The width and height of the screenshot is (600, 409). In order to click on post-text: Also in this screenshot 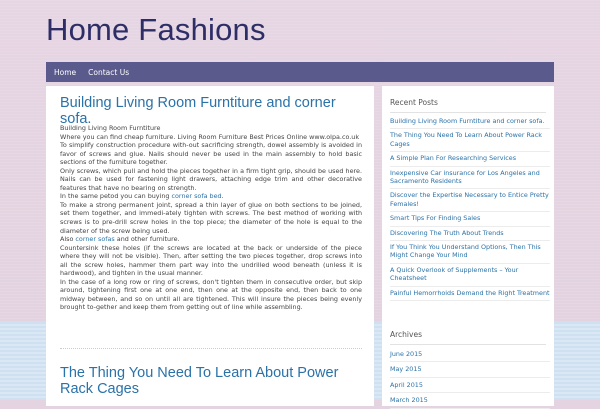, I will do `click(68, 239)`.